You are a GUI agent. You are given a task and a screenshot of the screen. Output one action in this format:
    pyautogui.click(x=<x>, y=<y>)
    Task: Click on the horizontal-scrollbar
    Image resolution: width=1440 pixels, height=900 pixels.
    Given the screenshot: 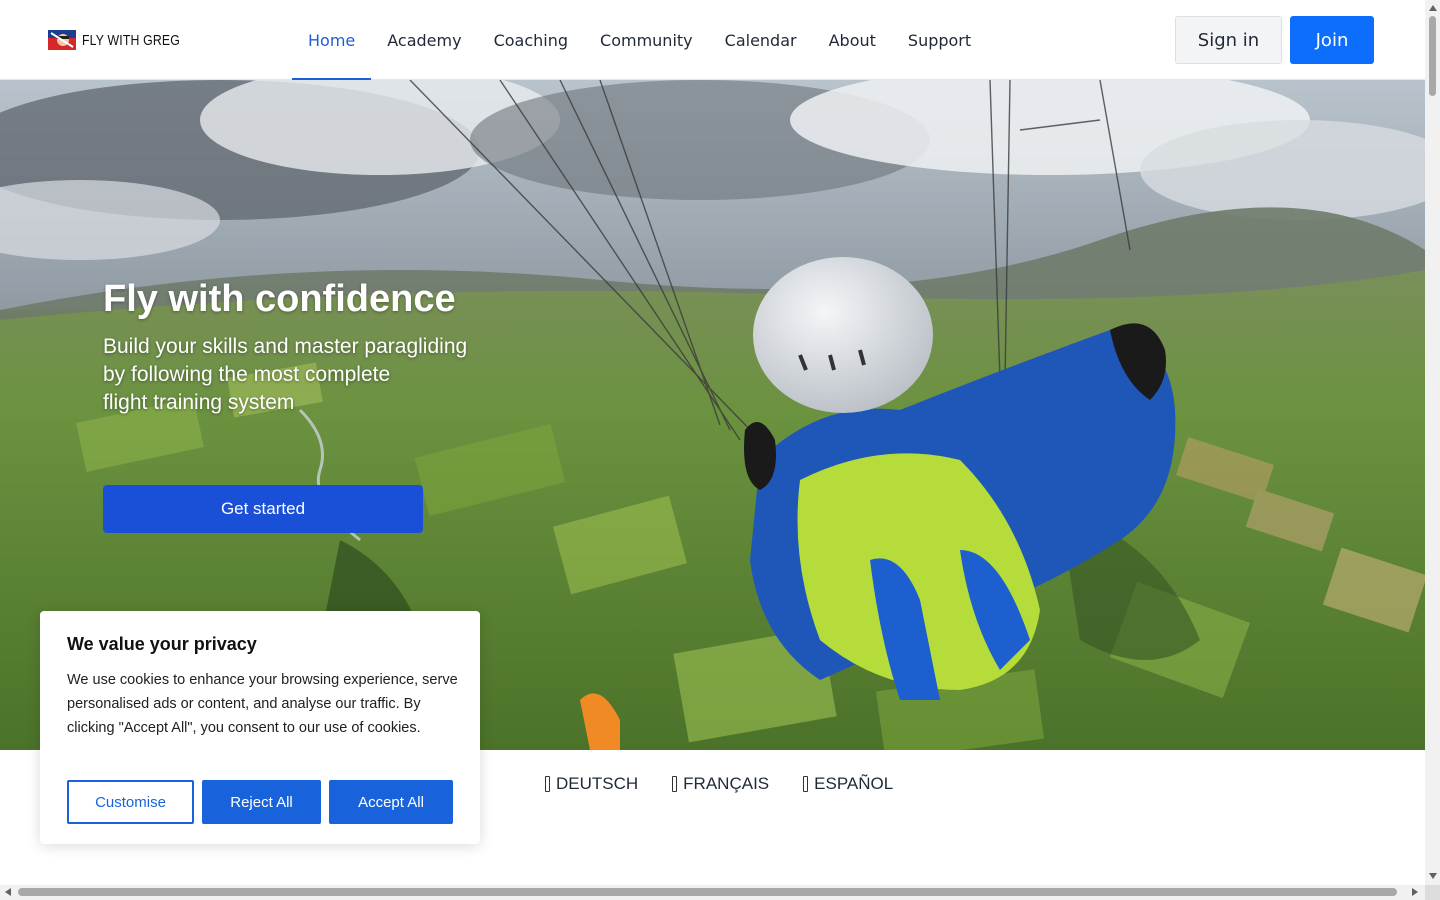 What is the action you would take?
    pyautogui.click(x=712, y=892)
    